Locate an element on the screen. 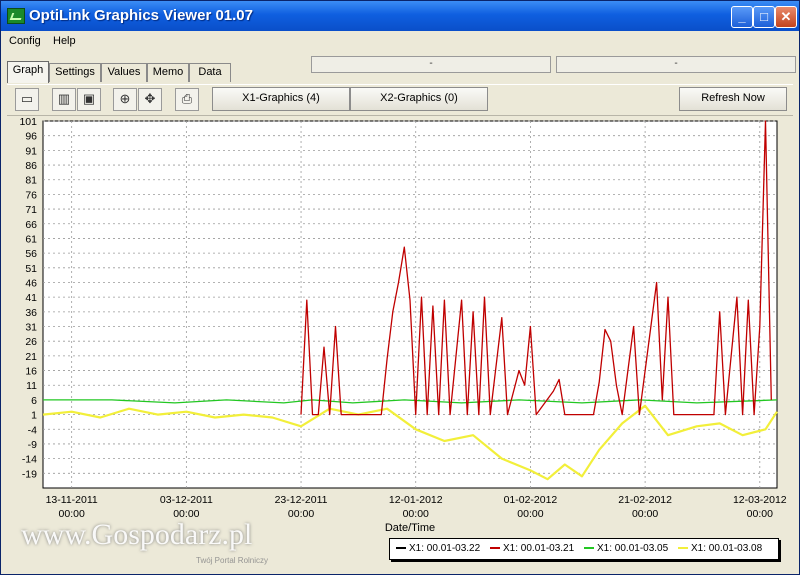  x-tick-label: 12-01-2012 is located at coordinates (416, 500).